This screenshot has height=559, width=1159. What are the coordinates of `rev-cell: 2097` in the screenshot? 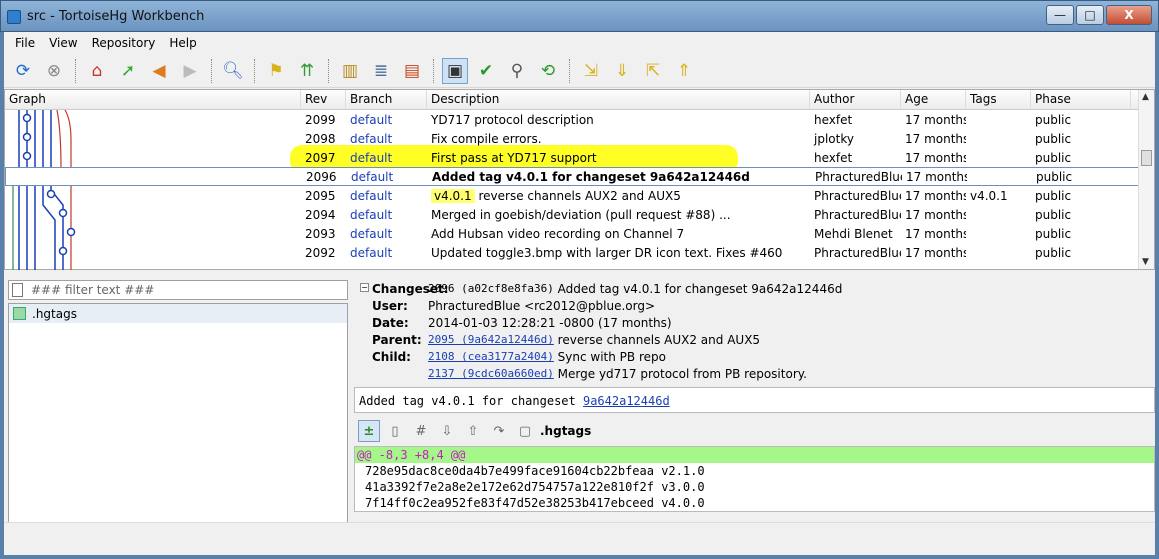 It's located at (320, 157).